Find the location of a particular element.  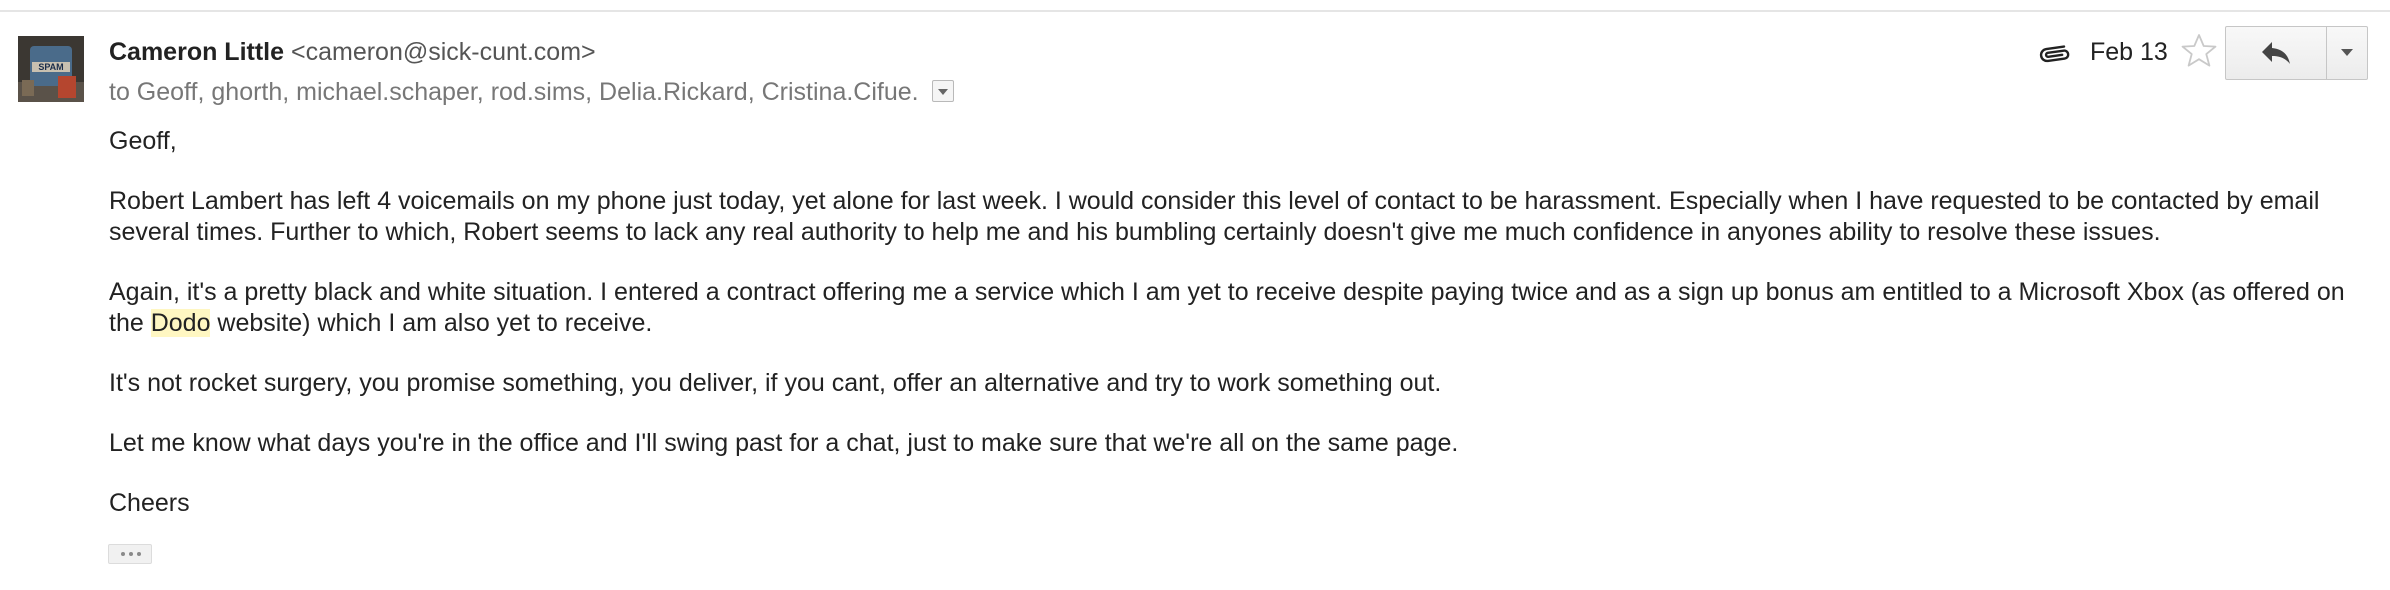

avatar: SPAM is located at coordinates (51, 69).